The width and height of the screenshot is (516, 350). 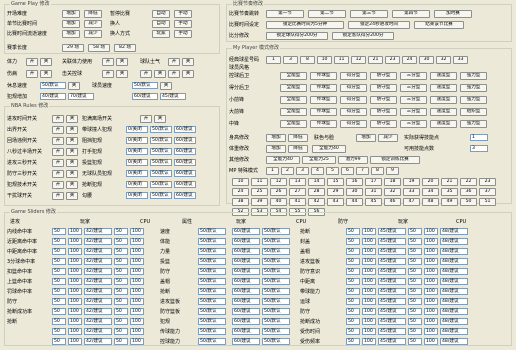 I want to click on extra-style-button: 组织型, so click(x=473, y=112).